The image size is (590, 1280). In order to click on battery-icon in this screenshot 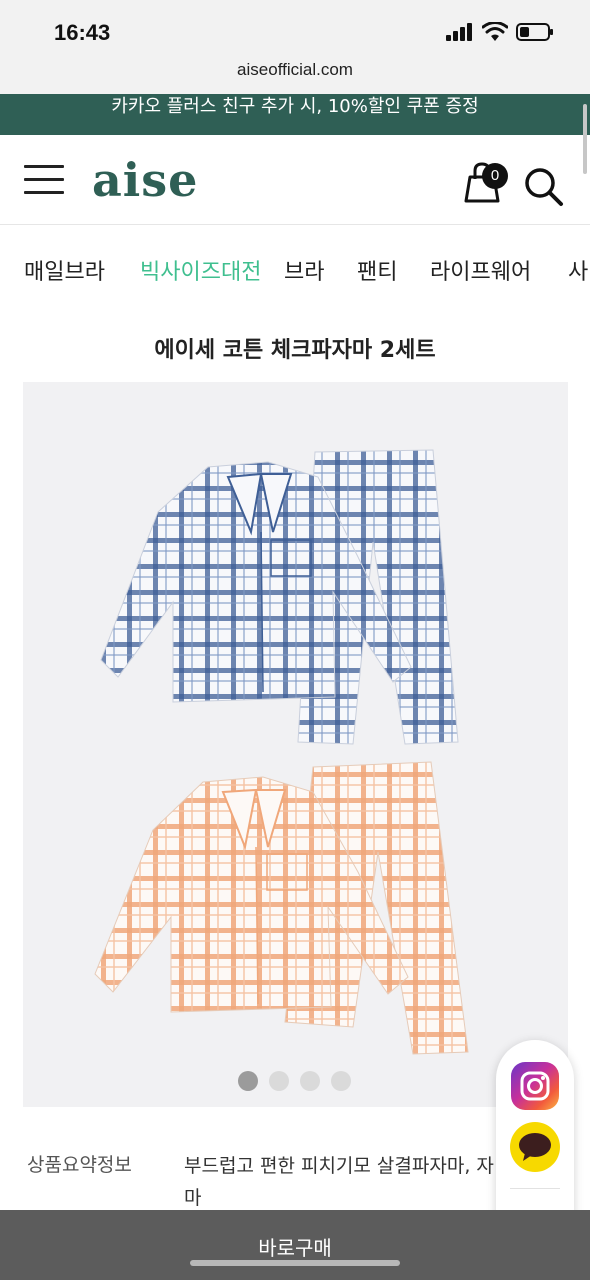, I will do `click(534, 32)`.